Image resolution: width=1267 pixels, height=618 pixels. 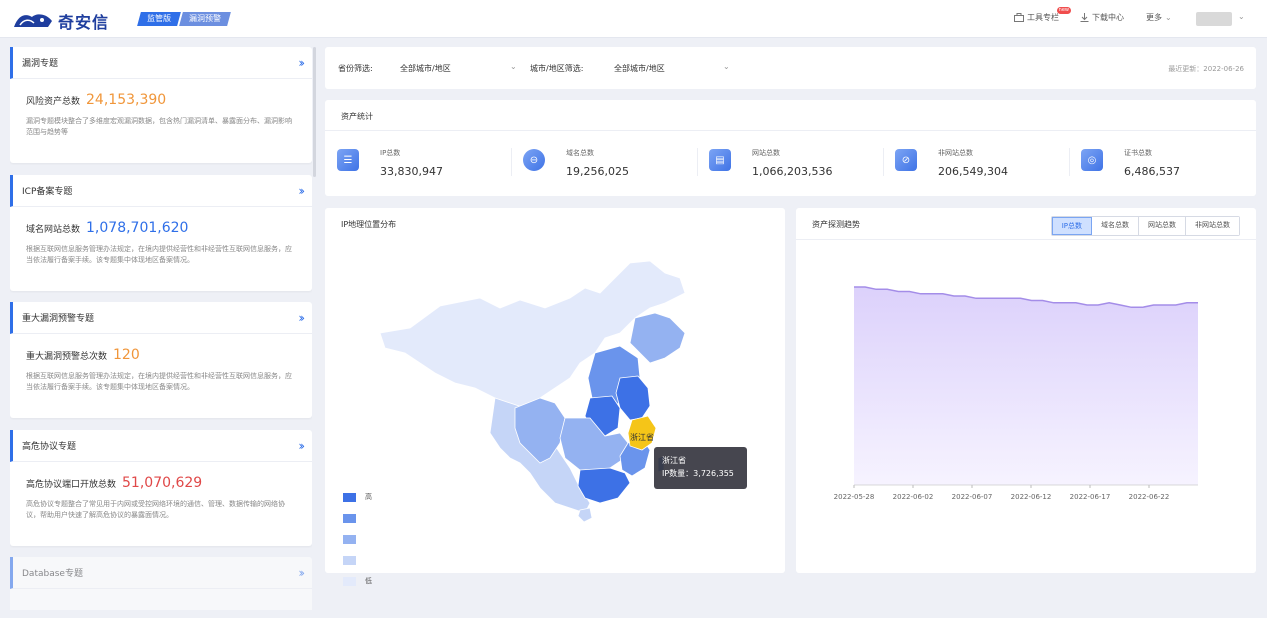 What do you see at coordinates (1154, 17) in the screenshot?
I see `more-label: 更多` at bounding box center [1154, 17].